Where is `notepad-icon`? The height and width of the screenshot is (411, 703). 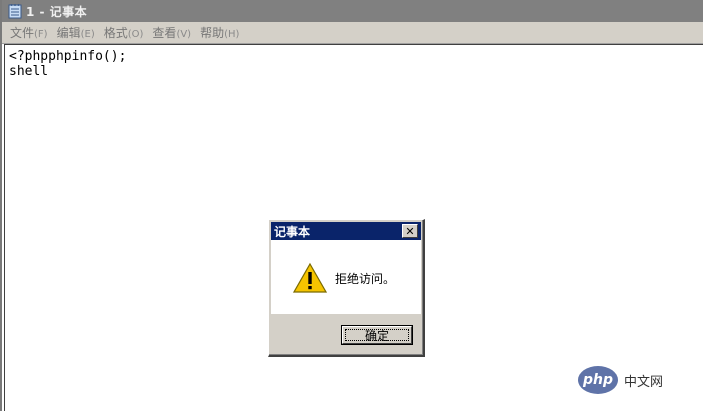
notepad-icon is located at coordinates (15, 11).